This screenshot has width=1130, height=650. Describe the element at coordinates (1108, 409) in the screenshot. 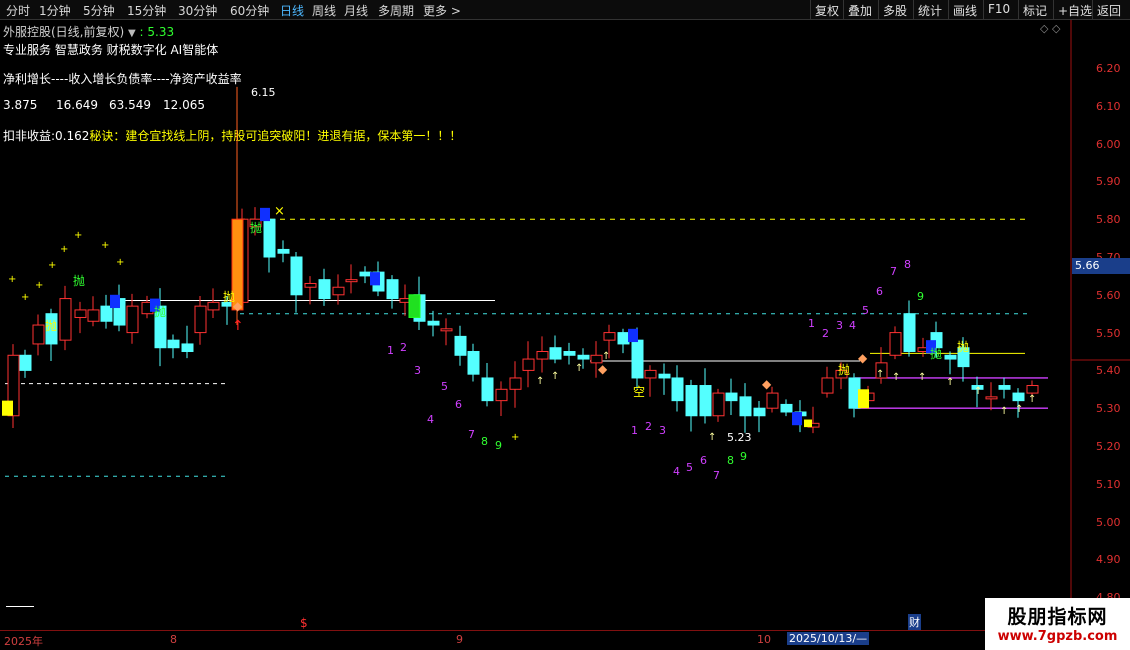

I see `price-tick-label: 5.30` at that location.